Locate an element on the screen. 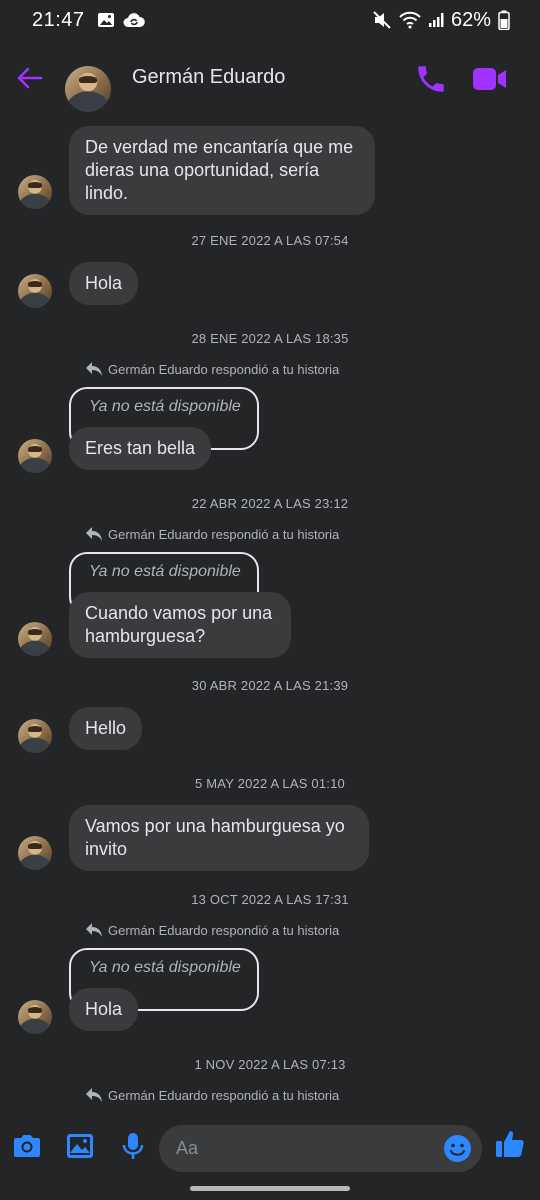 This screenshot has height=1200, width=540. wifi-icon is located at coordinates (410, 20).